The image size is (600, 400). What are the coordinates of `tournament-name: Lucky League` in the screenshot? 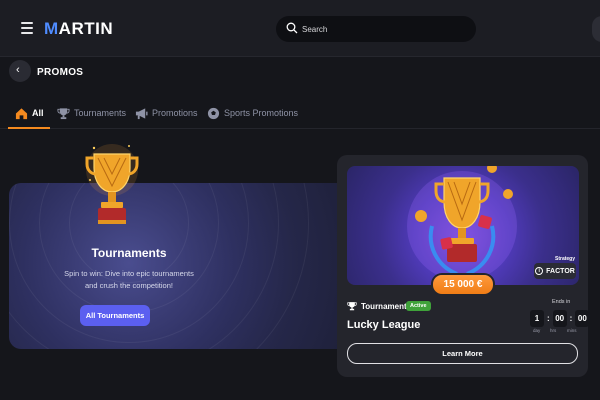 It's located at (384, 325).